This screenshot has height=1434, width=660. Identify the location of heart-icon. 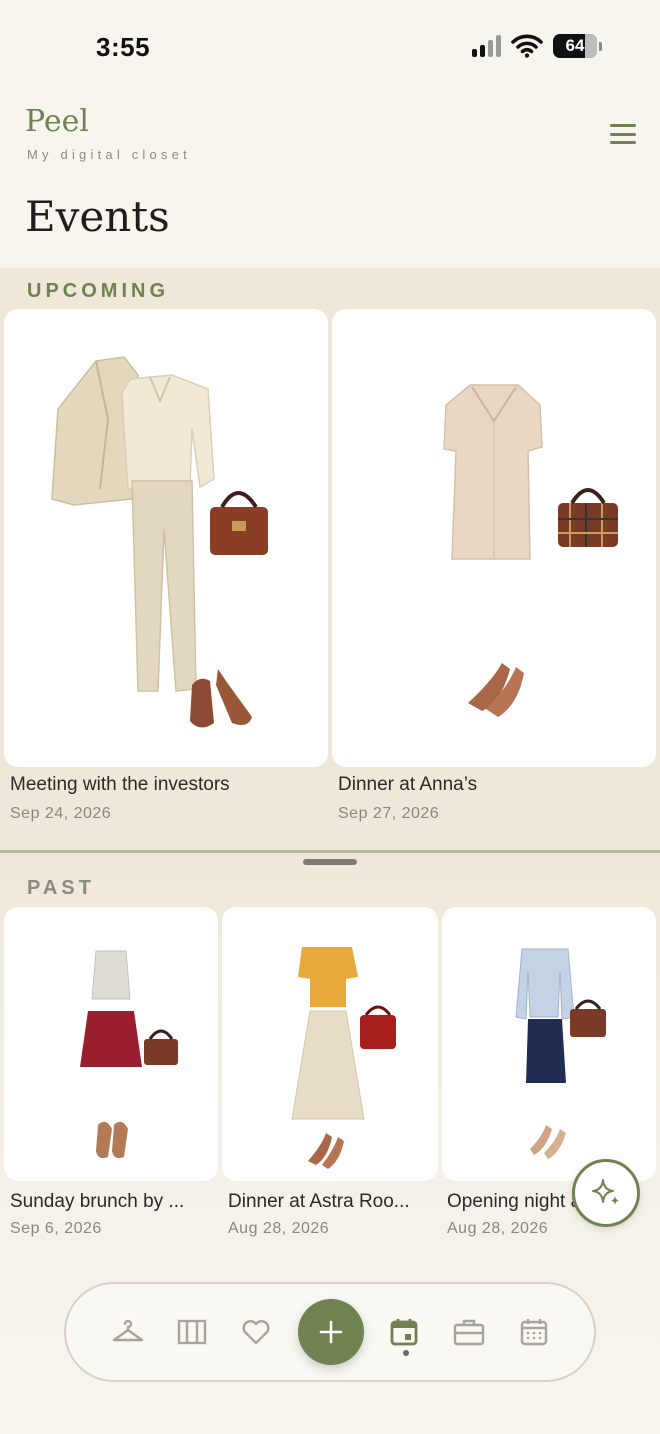
(256, 1332).